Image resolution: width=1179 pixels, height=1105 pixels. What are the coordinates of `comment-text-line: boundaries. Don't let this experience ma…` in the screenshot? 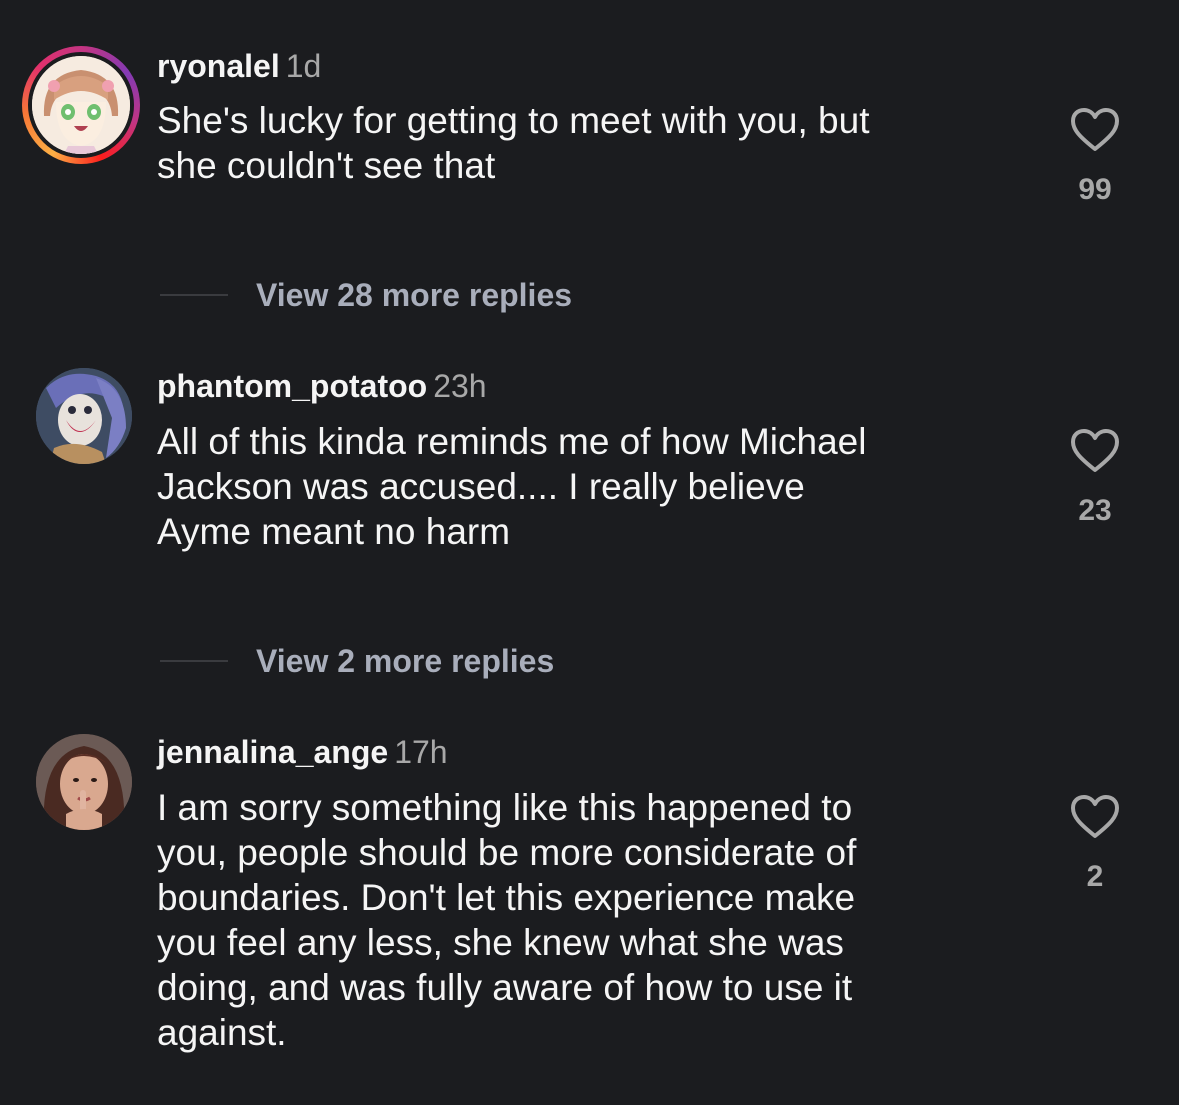 It's located at (506, 897).